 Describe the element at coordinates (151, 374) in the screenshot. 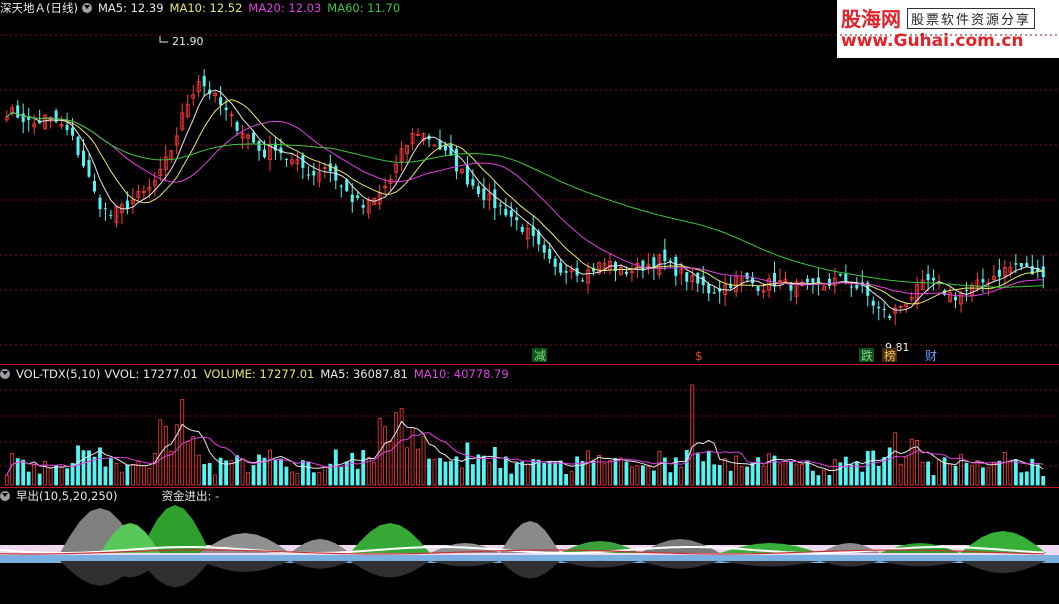

I see `vvol-label: VVOL: 17277.01` at that location.